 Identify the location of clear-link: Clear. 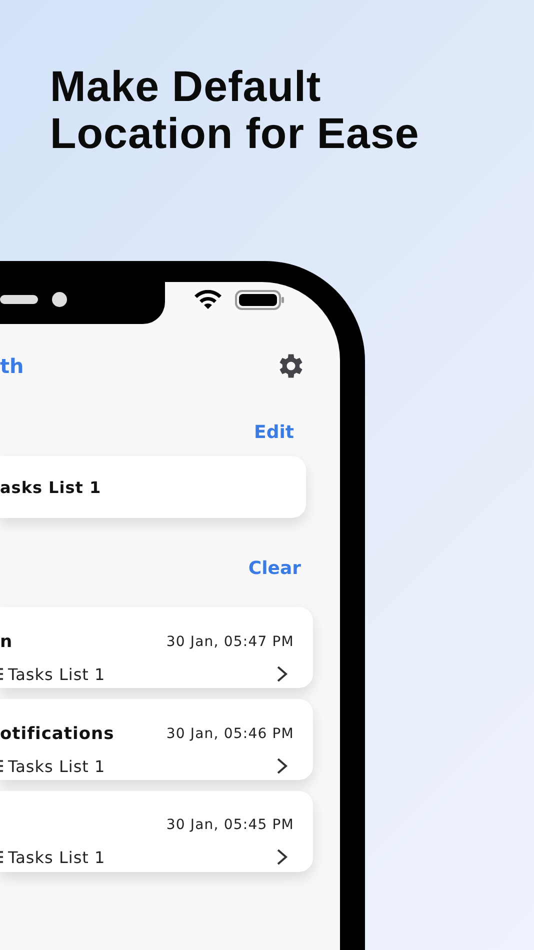
(274, 568).